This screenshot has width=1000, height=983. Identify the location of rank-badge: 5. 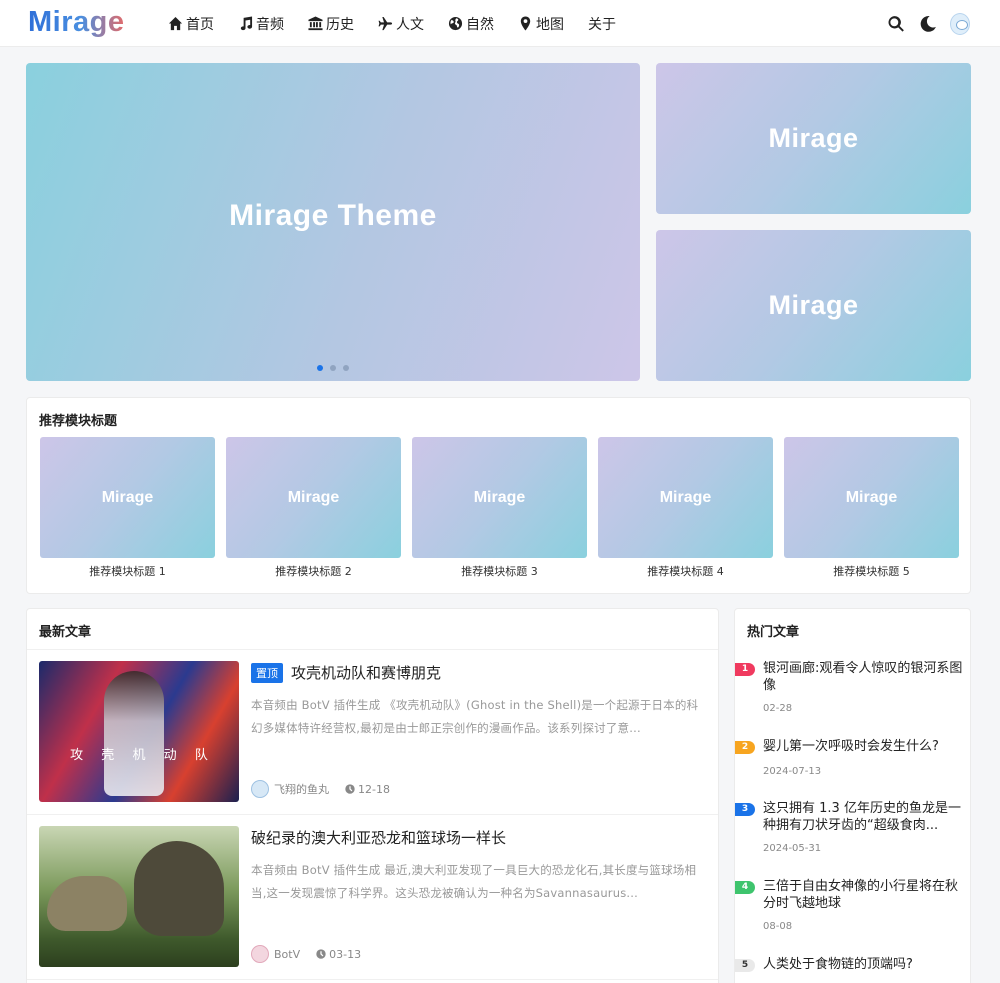
(745, 965).